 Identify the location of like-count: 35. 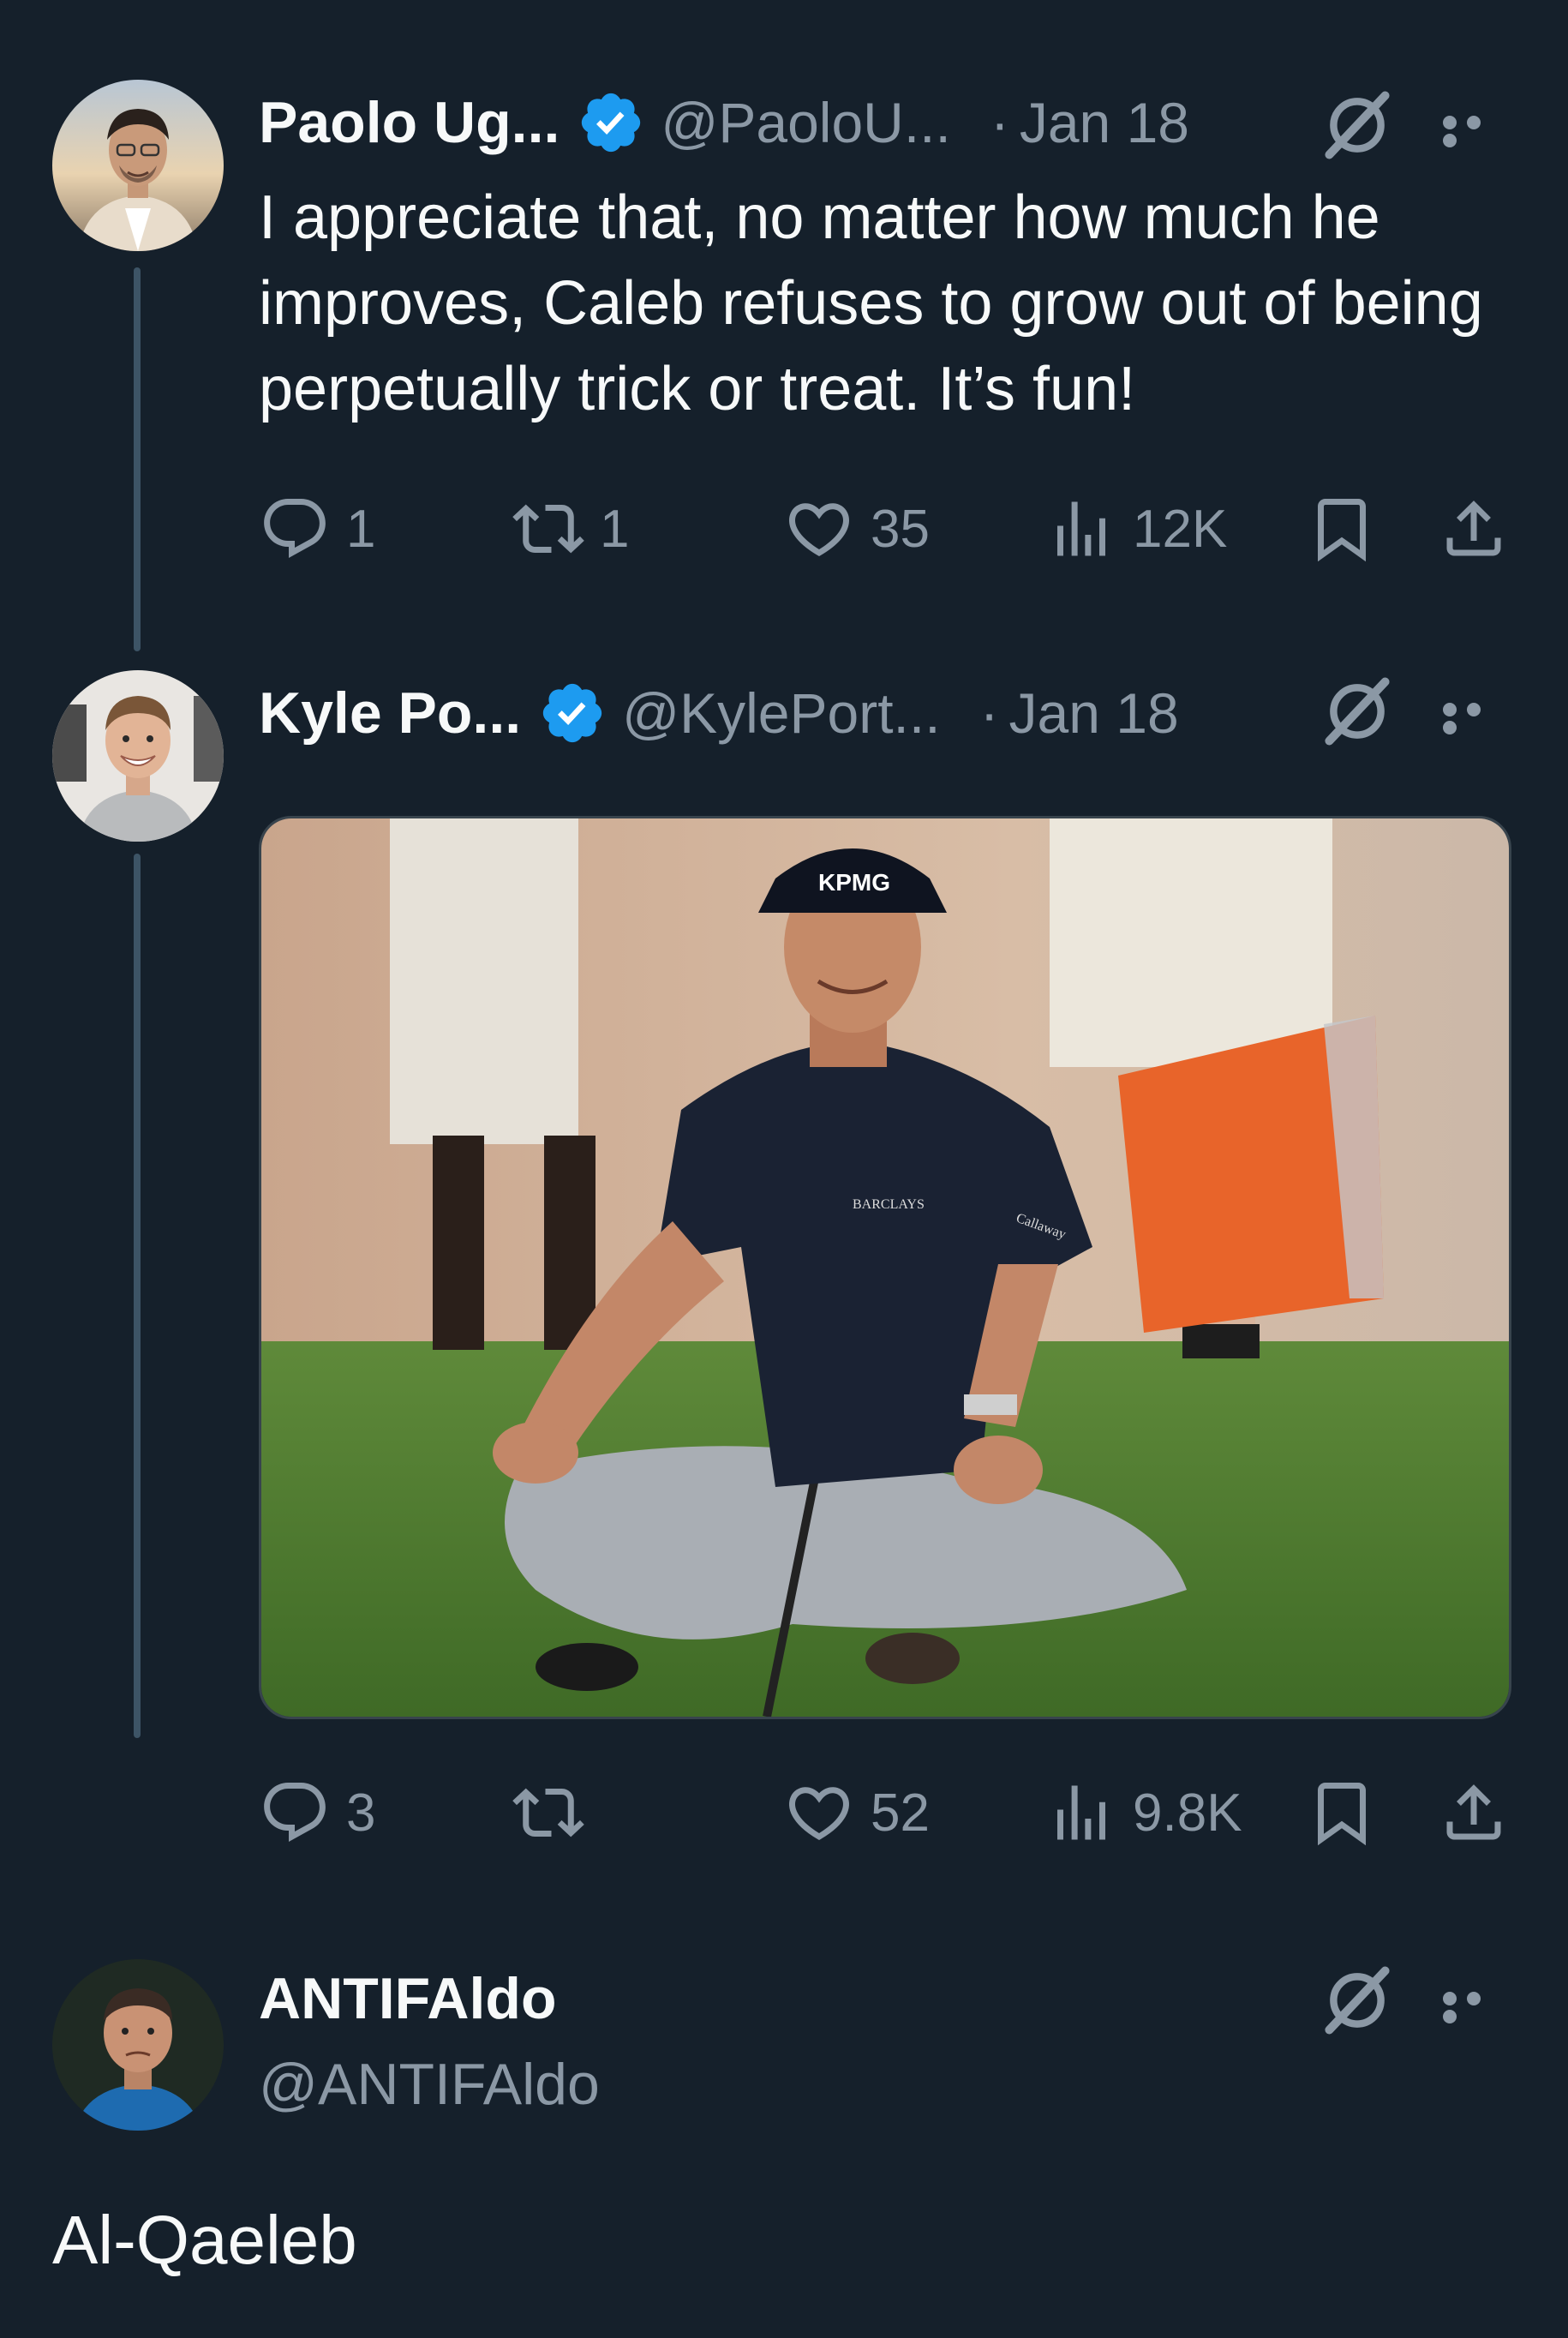
(900, 529).